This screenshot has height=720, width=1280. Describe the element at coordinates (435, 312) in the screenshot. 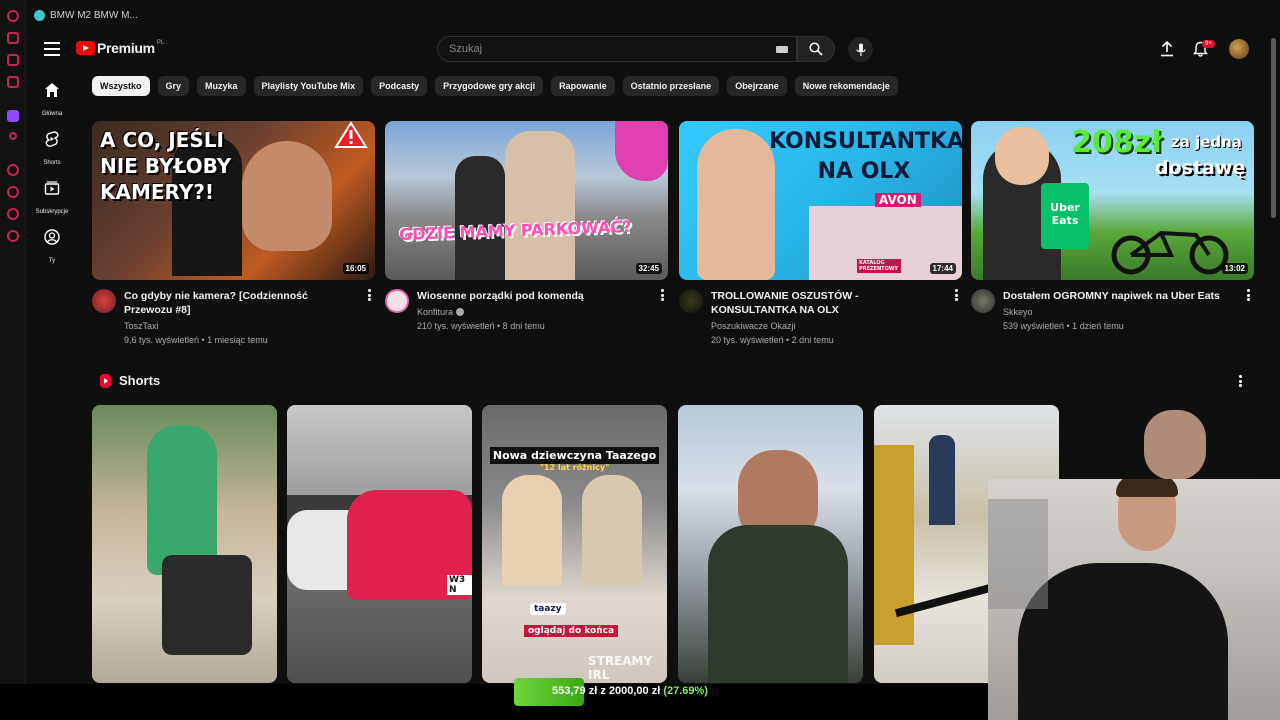

I see `channel-name: Konfitura` at that location.